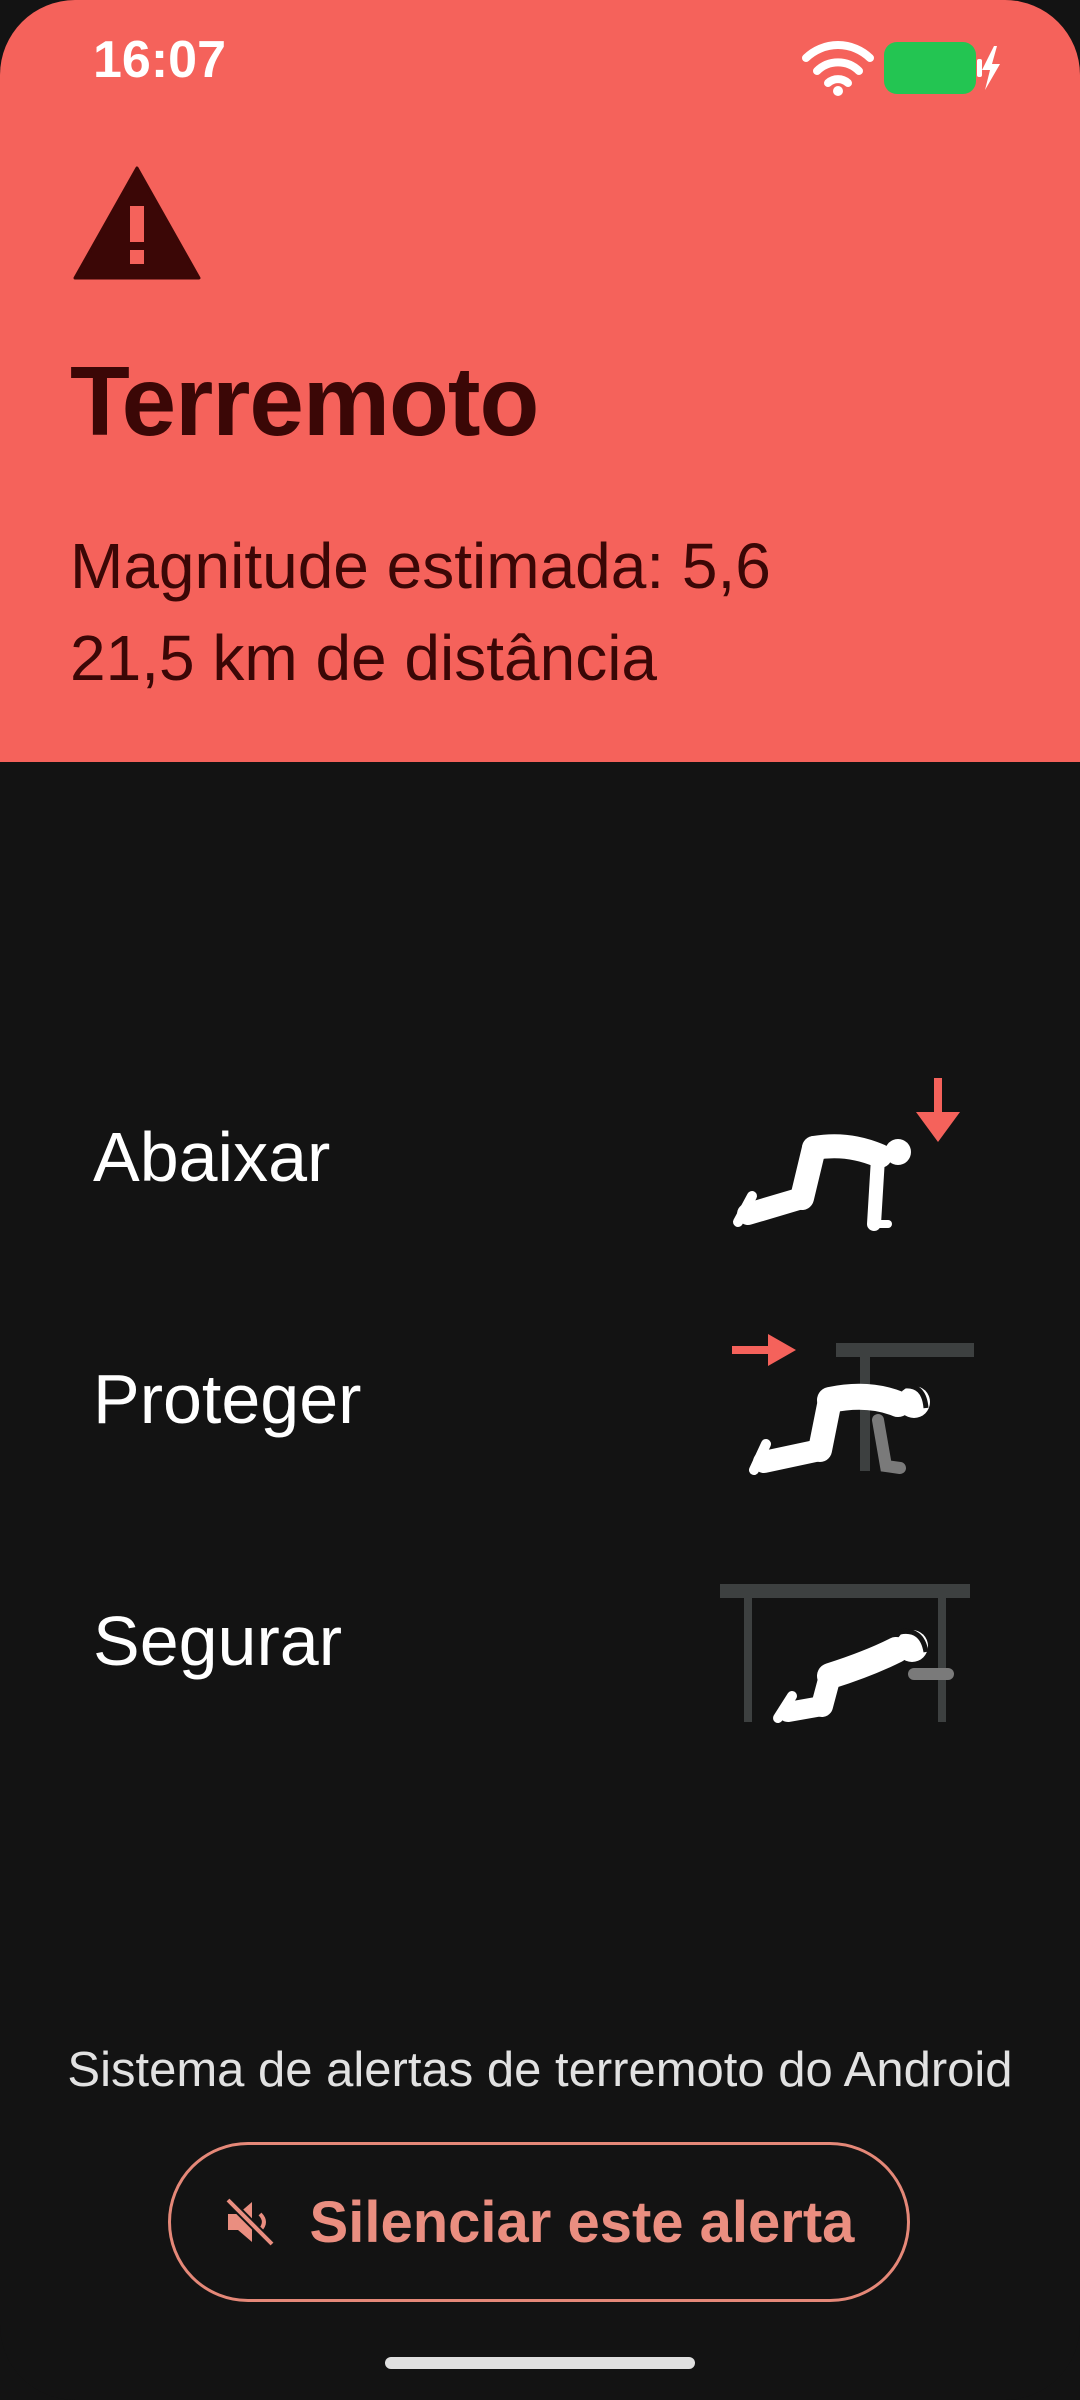 The width and height of the screenshot is (1080, 2400). What do you see at coordinates (942, 68) in the screenshot?
I see `battery-charging-icon` at bounding box center [942, 68].